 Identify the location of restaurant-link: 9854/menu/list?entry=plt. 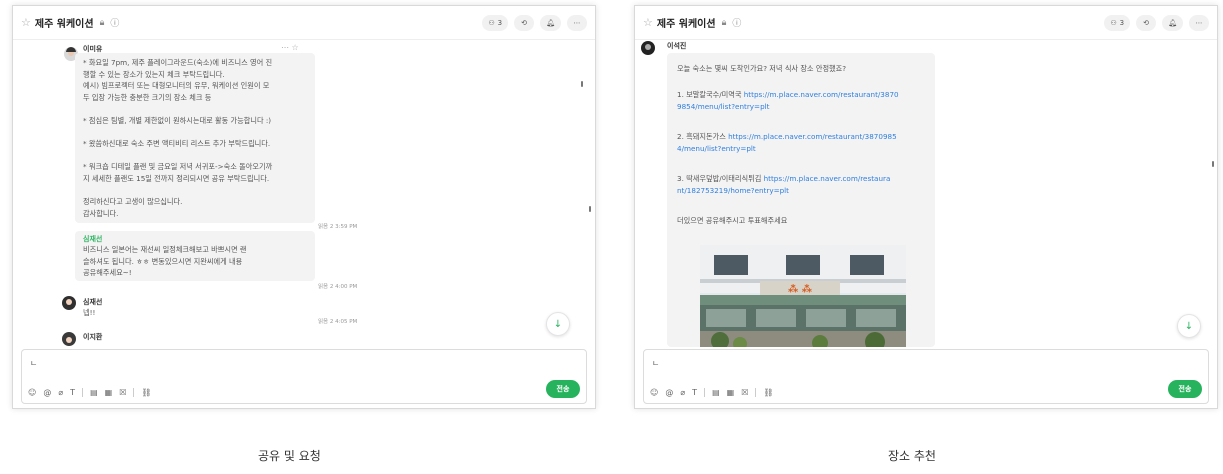
(788, 107).